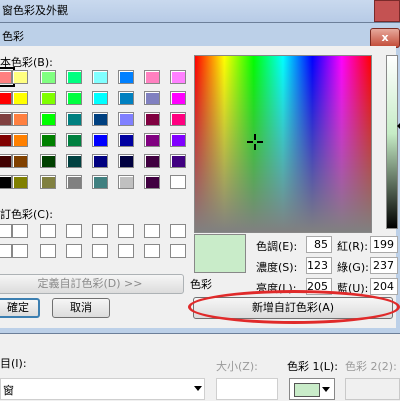 Image resolution: width=400 pixels, height=401 pixels. What do you see at coordinates (102, 389) in the screenshot?
I see `item-select: 窗` at bounding box center [102, 389].